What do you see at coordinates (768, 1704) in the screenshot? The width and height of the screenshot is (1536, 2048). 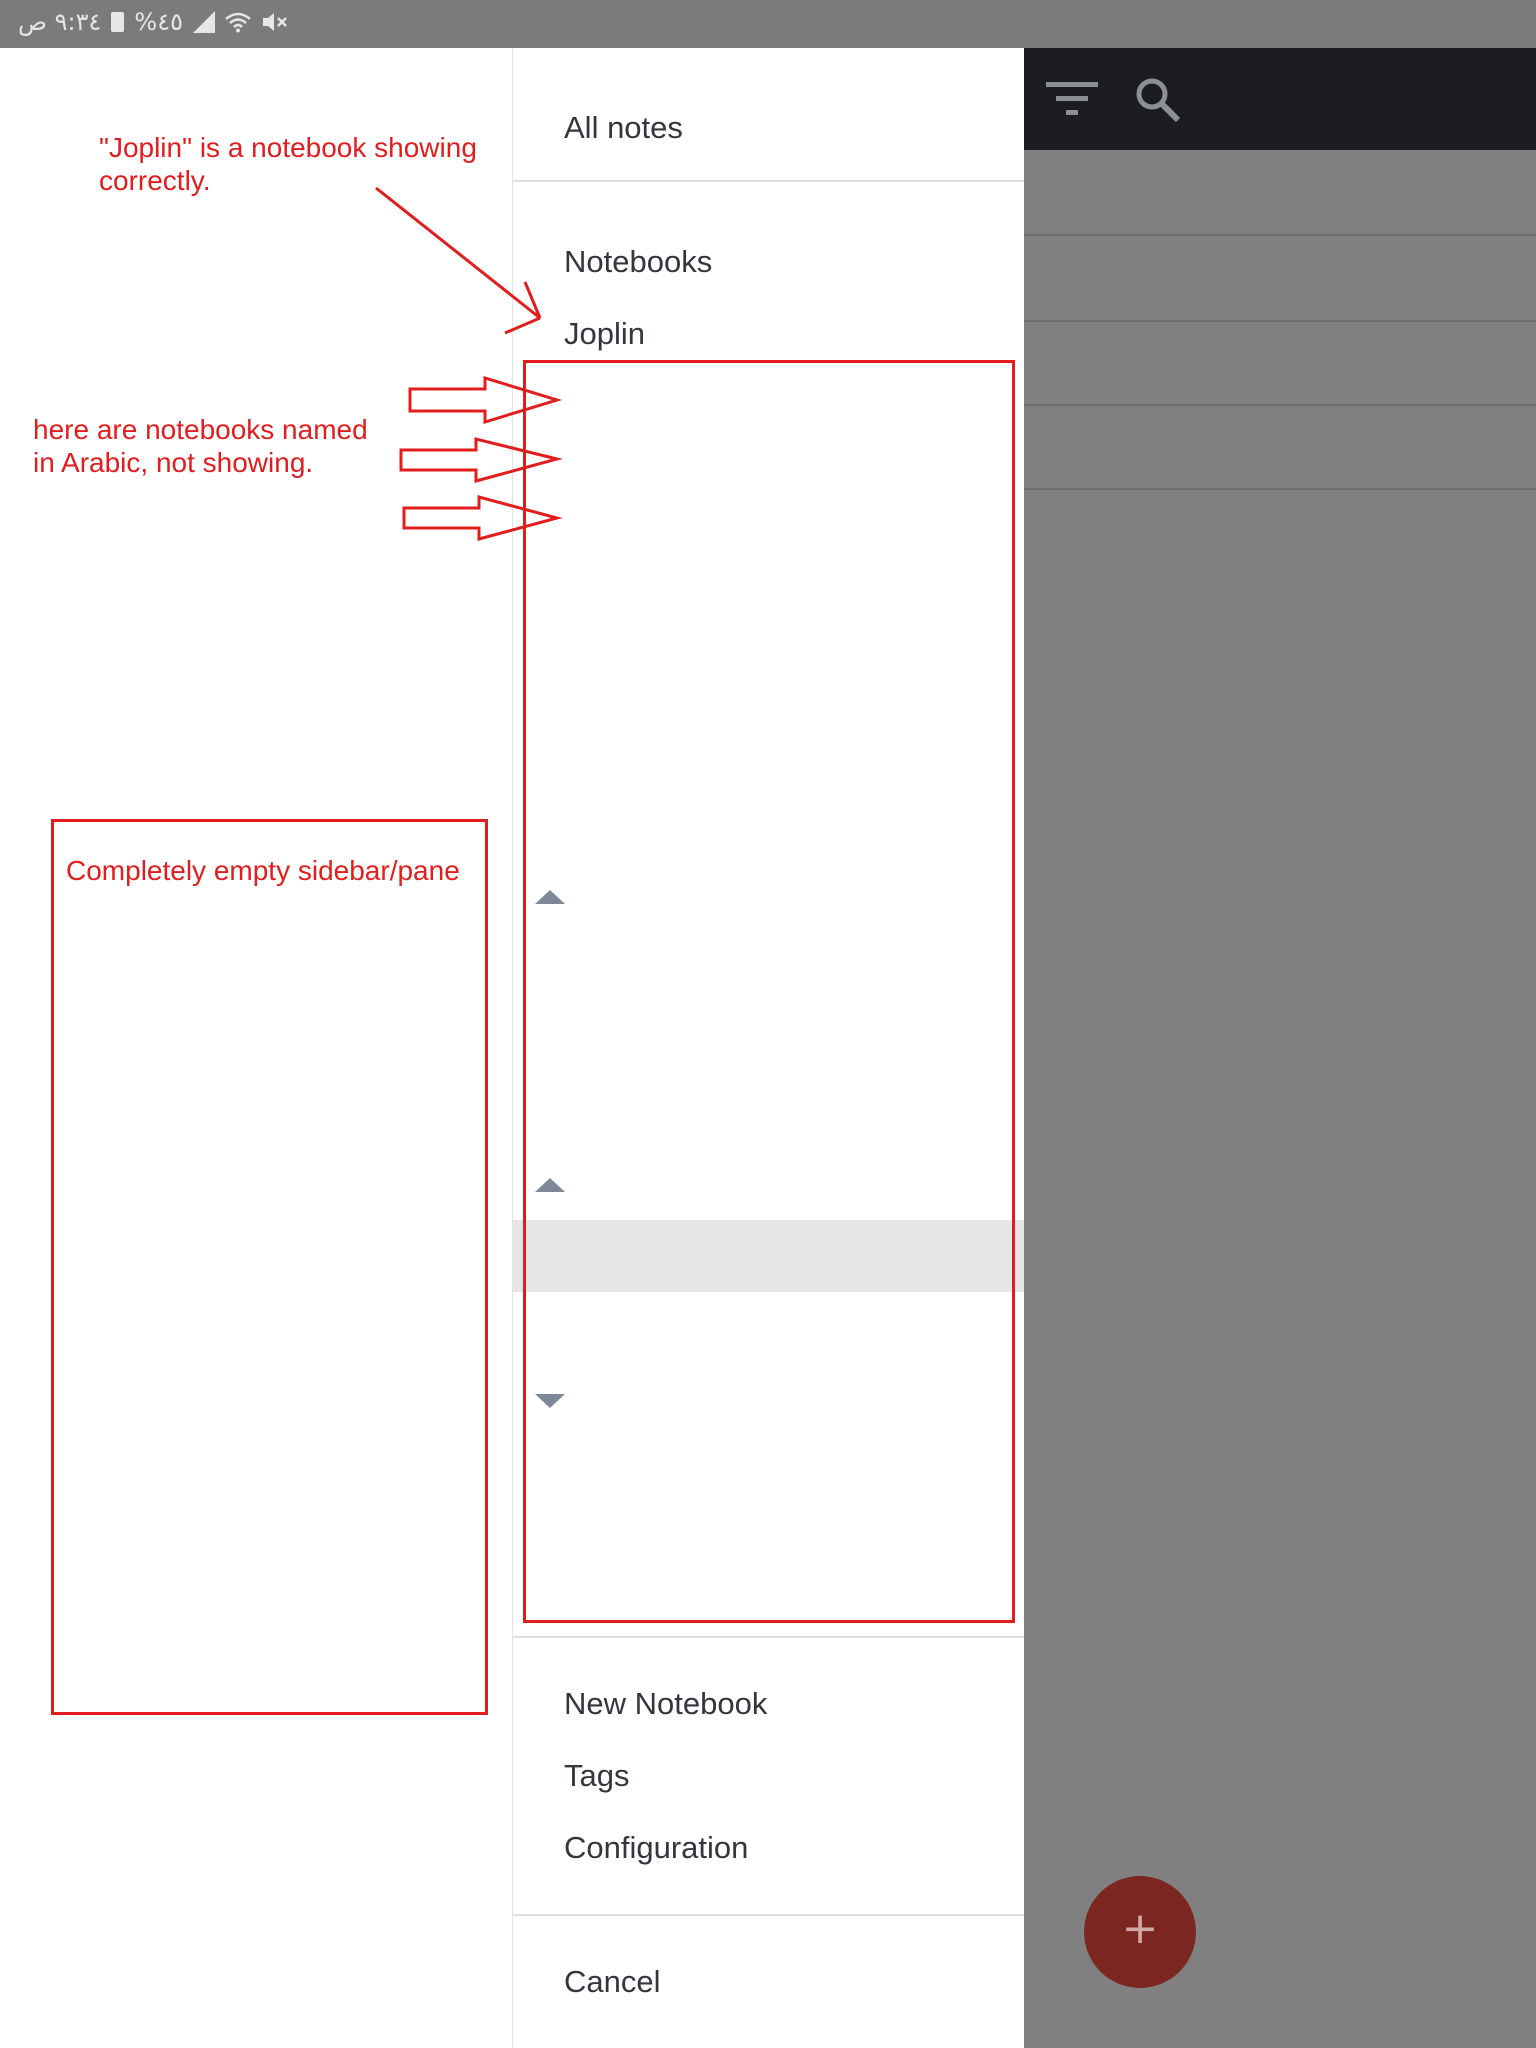 I see `new-notebook-item: New Notebook` at bounding box center [768, 1704].